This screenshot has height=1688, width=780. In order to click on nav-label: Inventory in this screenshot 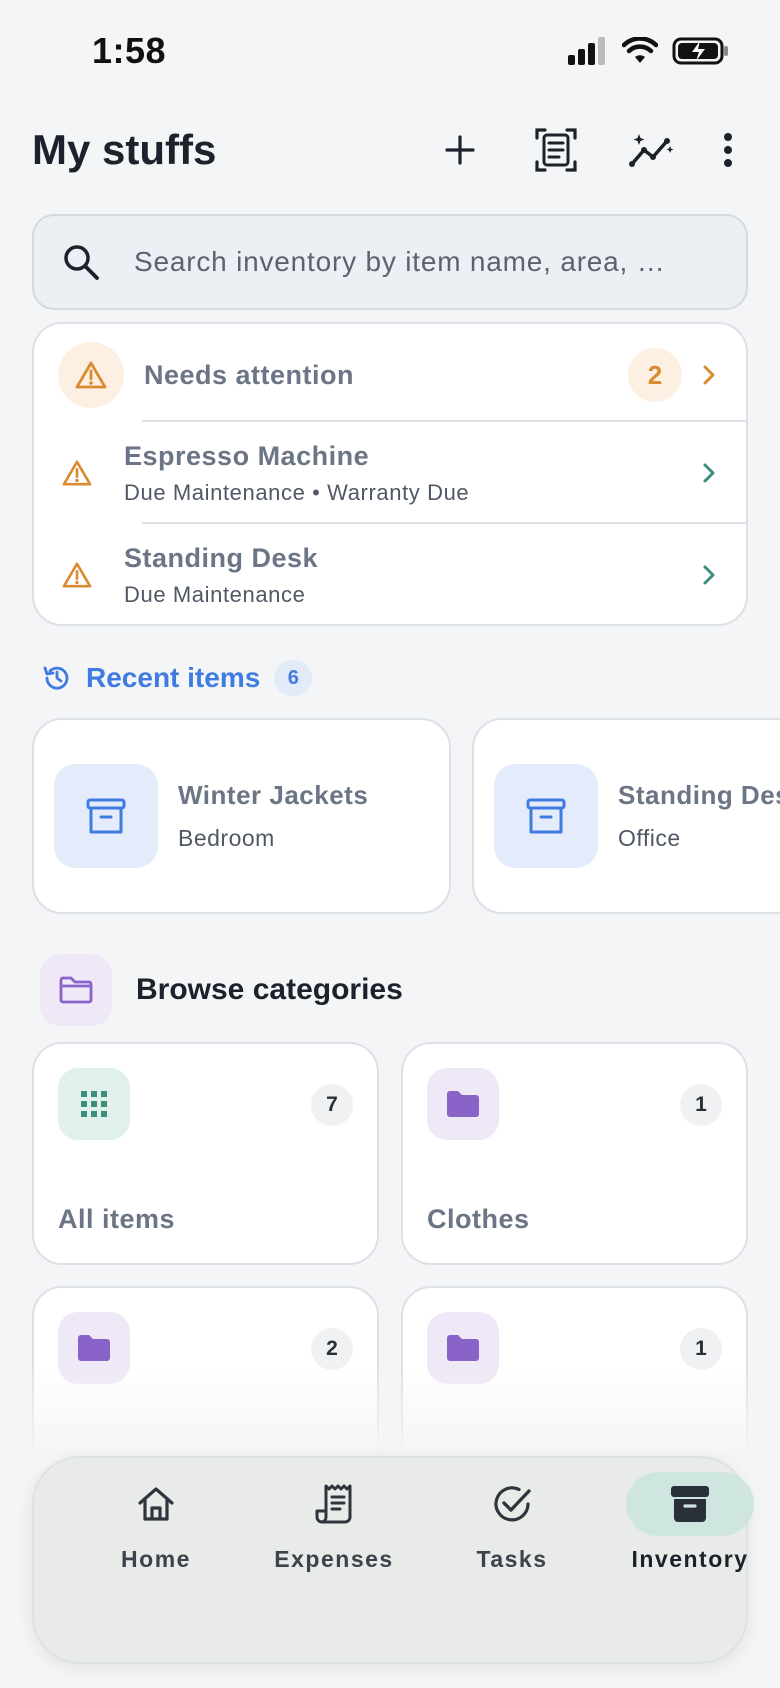, I will do `click(690, 1559)`.